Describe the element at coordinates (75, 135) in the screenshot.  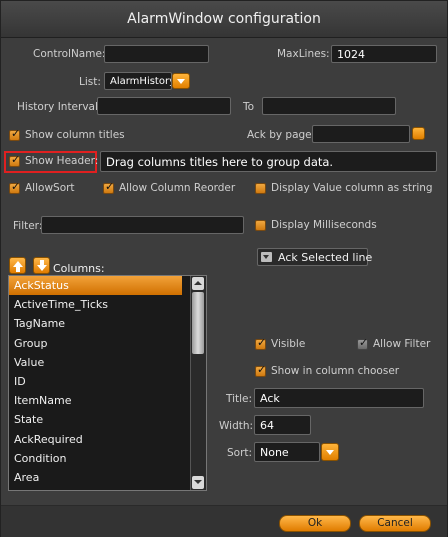
I see `show-column-titles-label: Show column titles` at that location.